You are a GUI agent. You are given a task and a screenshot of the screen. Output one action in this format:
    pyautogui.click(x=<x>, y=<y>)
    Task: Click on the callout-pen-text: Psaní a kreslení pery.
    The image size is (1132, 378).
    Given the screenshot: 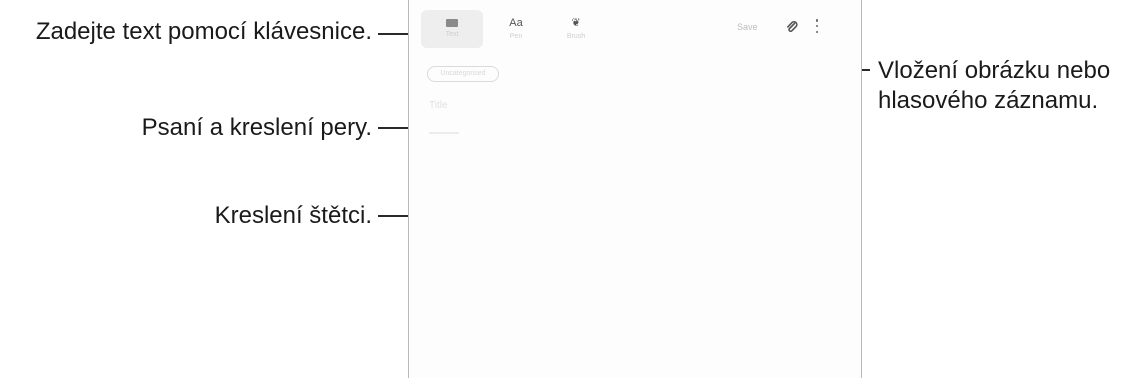 What is the action you would take?
    pyautogui.click(x=256, y=127)
    